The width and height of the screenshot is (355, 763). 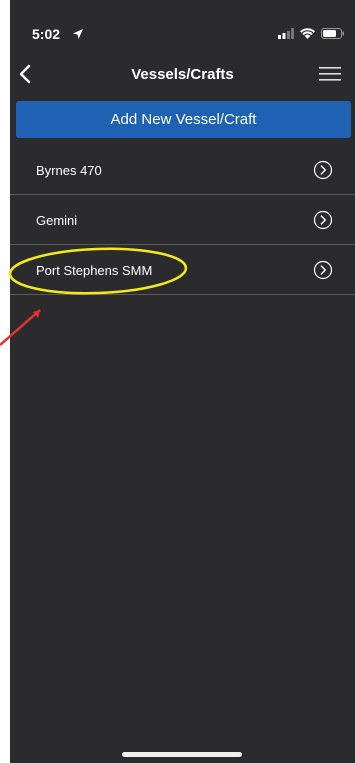 I want to click on status-time: 5:02, so click(x=46, y=34).